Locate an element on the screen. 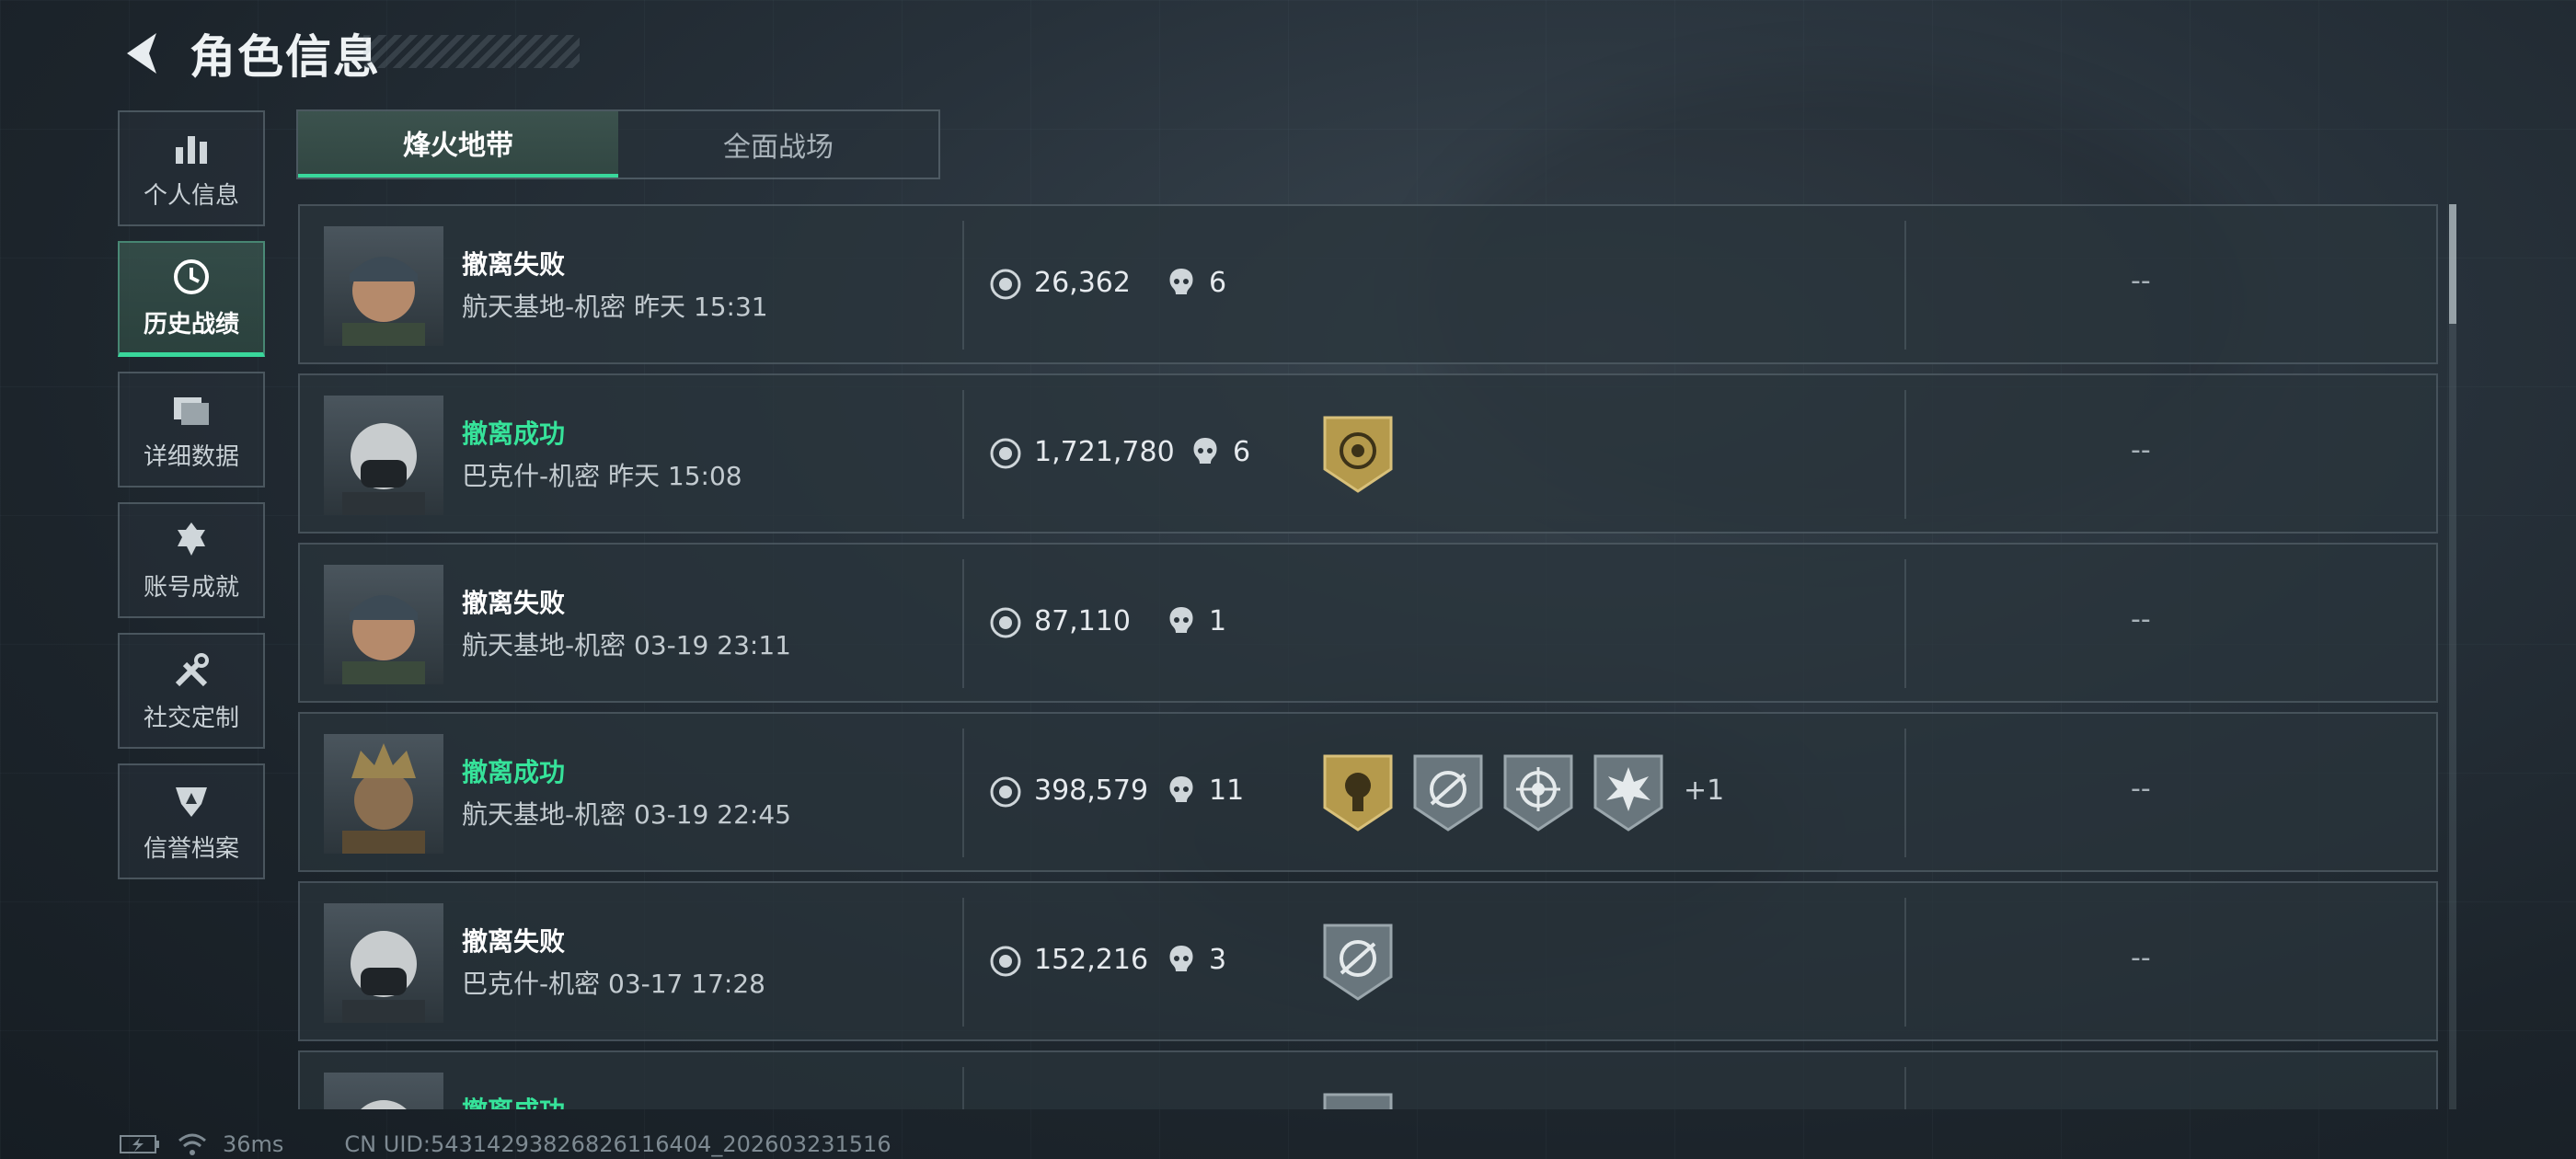 This screenshot has height=1159, width=2576. history-clock-icon is located at coordinates (191, 276).